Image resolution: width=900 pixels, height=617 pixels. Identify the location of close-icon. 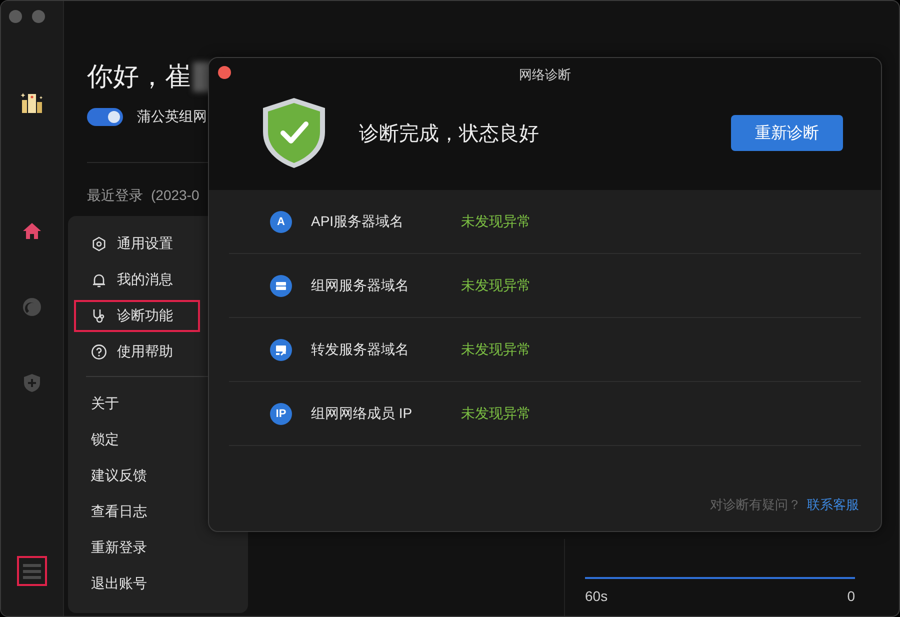
(224, 72).